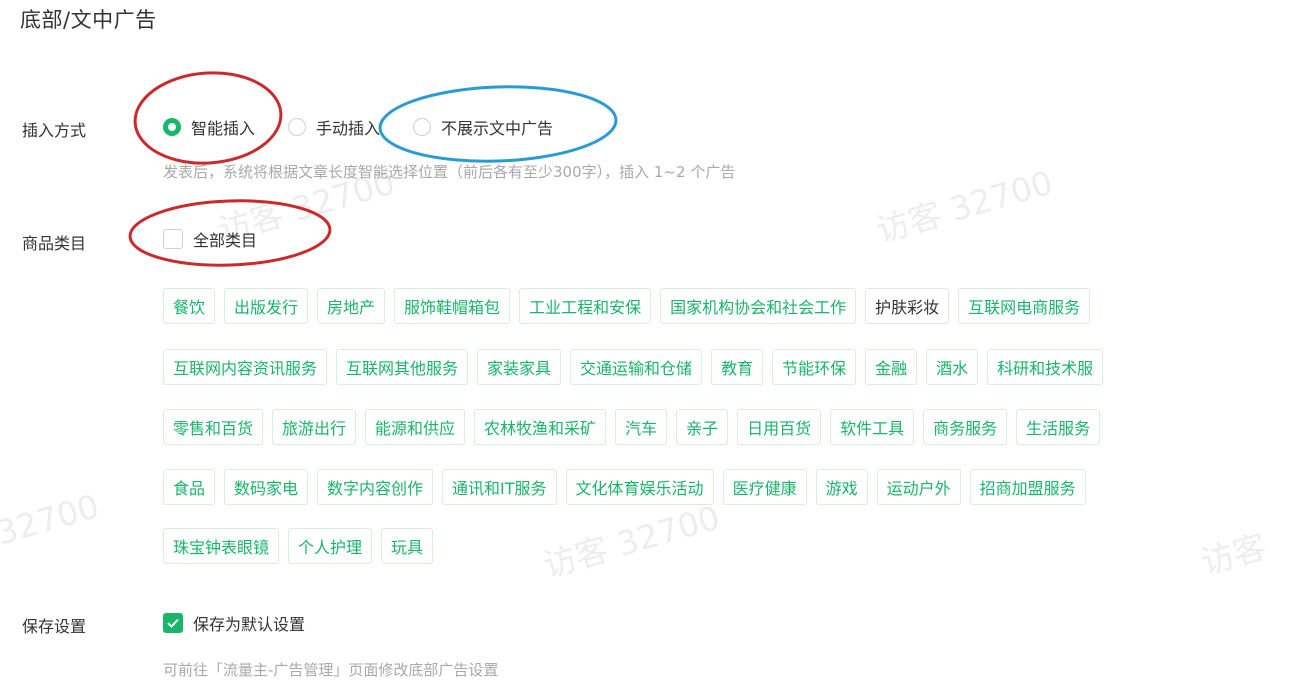 Image resolution: width=1290 pixels, height=685 pixels. I want to click on category-tag: 亲子, so click(702, 427).